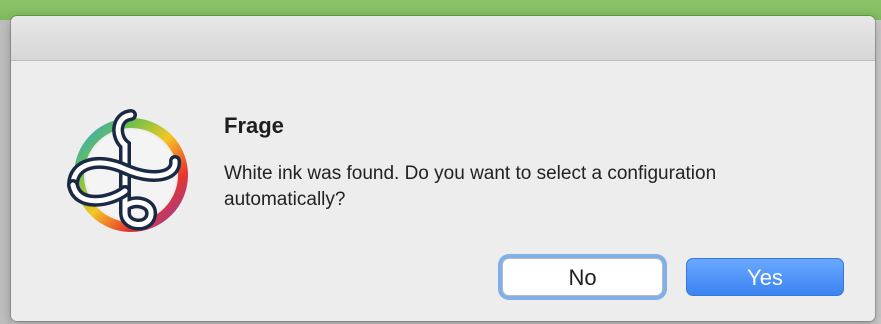 The image size is (881, 324). I want to click on no-button: No, so click(582, 277).